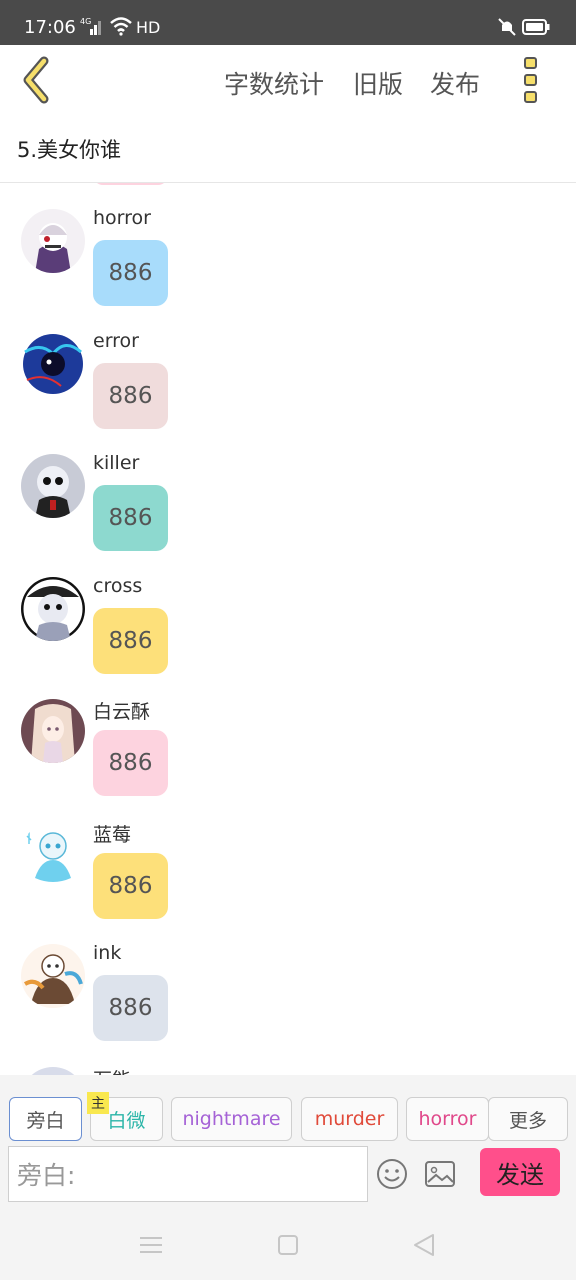 The height and width of the screenshot is (1280, 576). What do you see at coordinates (151, 1245) in the screenshot?
I see `menu-icon` at bounding box center [151, 1245].